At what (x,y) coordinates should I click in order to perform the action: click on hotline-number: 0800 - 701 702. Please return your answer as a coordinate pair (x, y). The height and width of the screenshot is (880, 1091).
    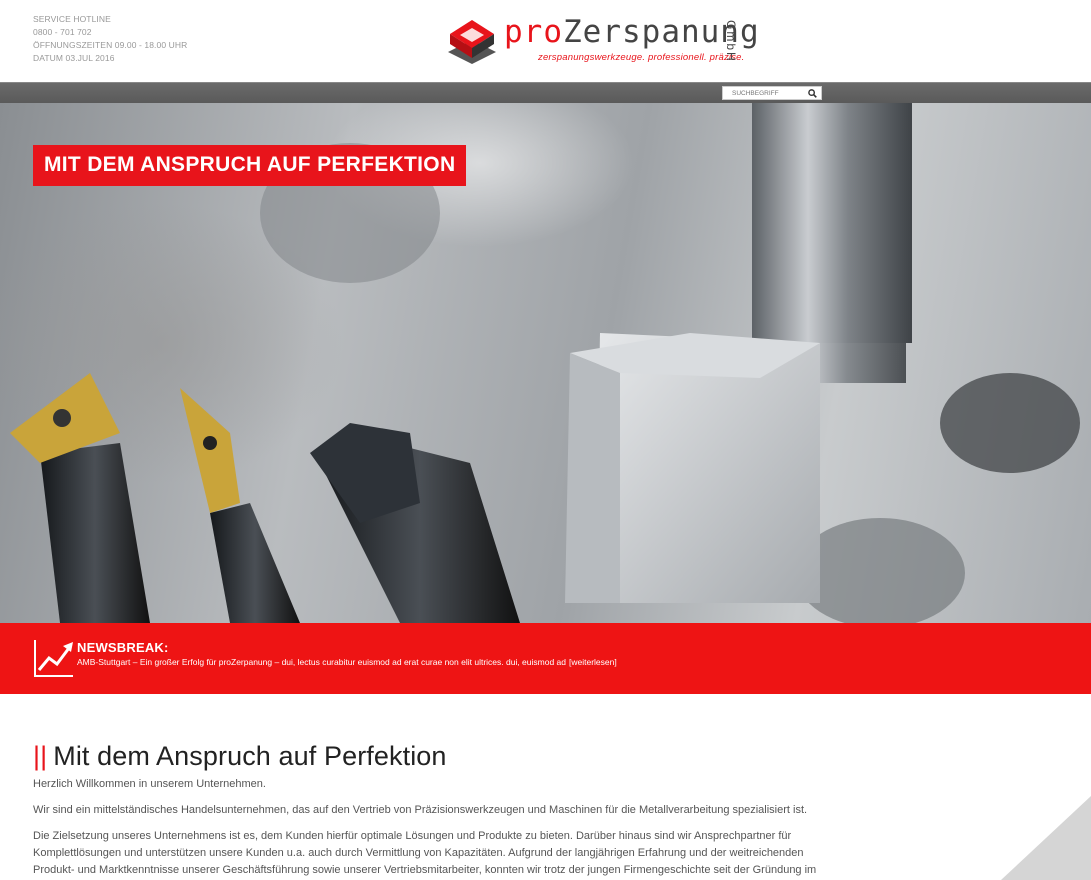
    Looking at the image, I should click on (110, 32).